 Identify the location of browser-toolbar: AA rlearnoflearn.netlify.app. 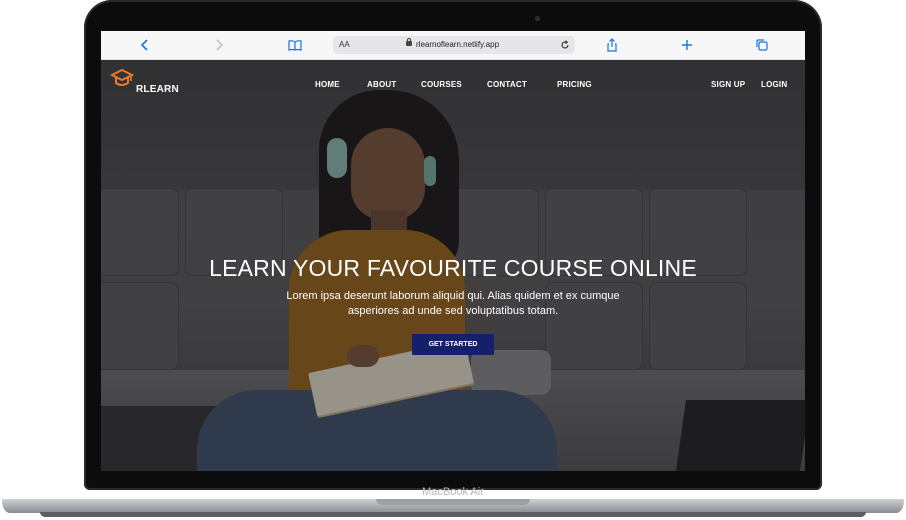
(453, 45).